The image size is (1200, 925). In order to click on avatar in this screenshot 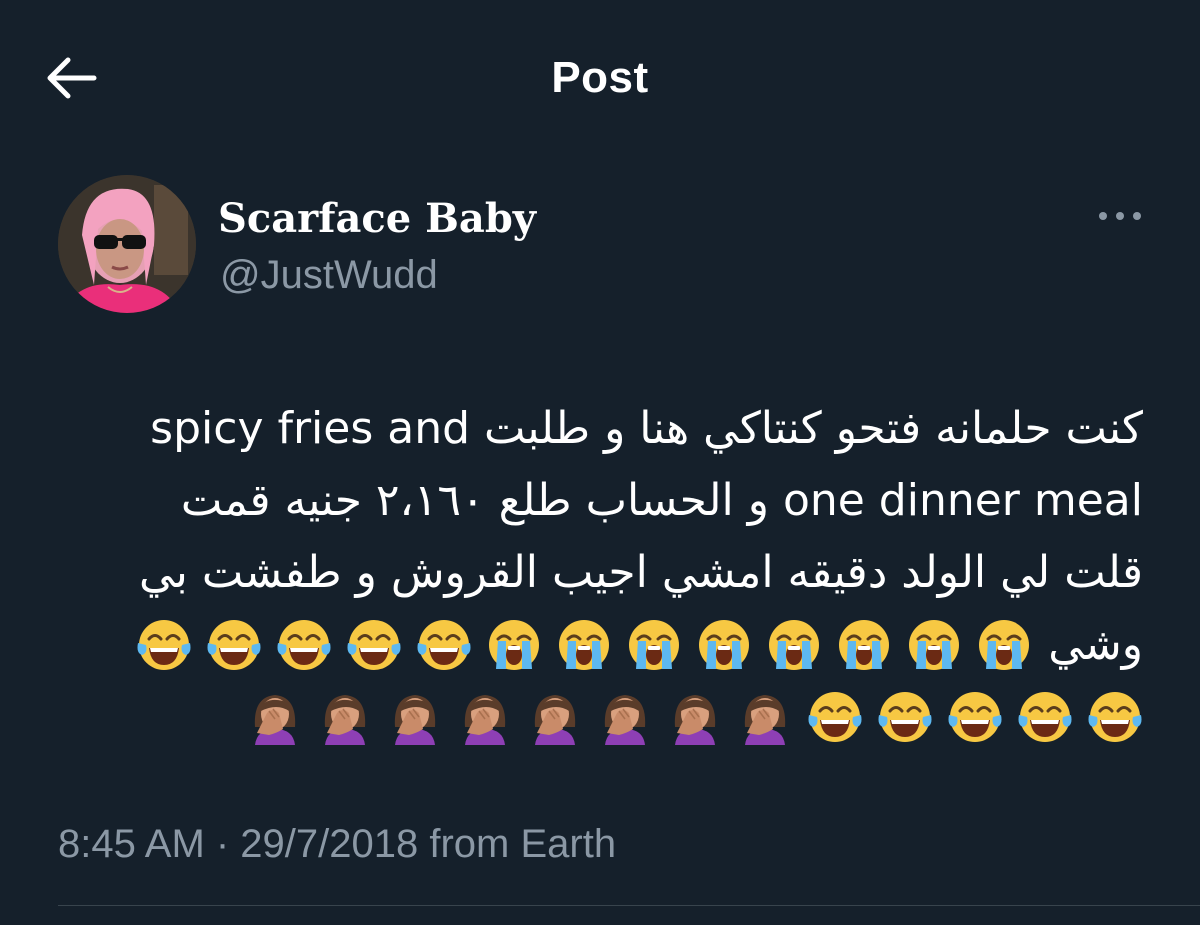, I will do `click(127, 244)`.